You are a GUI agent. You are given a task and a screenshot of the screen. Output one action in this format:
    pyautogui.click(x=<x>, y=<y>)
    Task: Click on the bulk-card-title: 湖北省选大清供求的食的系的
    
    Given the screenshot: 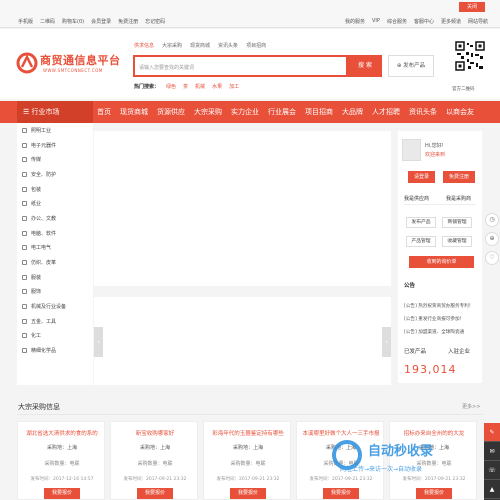 What is the action you would take?
    pyautogui.click(x=62, y=433)
    